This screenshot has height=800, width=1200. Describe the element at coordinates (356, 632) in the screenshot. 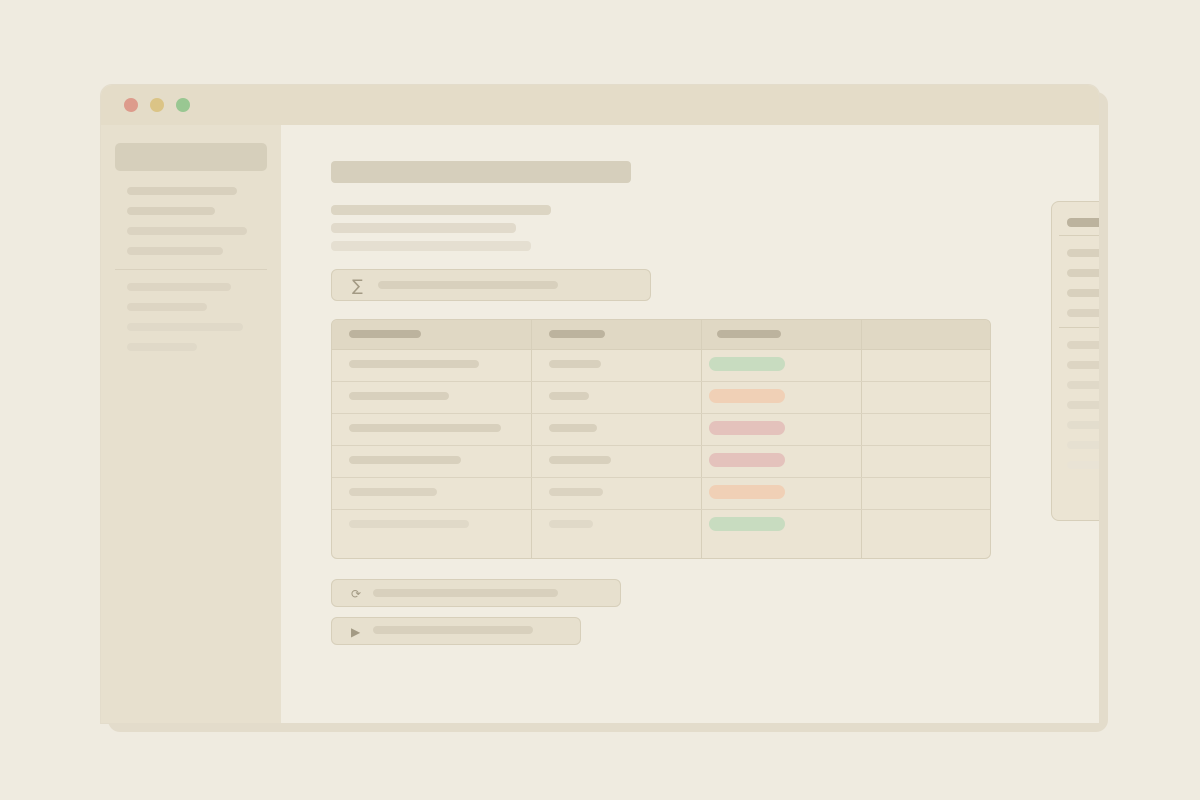

I see `play-icon: ▶` at that location.